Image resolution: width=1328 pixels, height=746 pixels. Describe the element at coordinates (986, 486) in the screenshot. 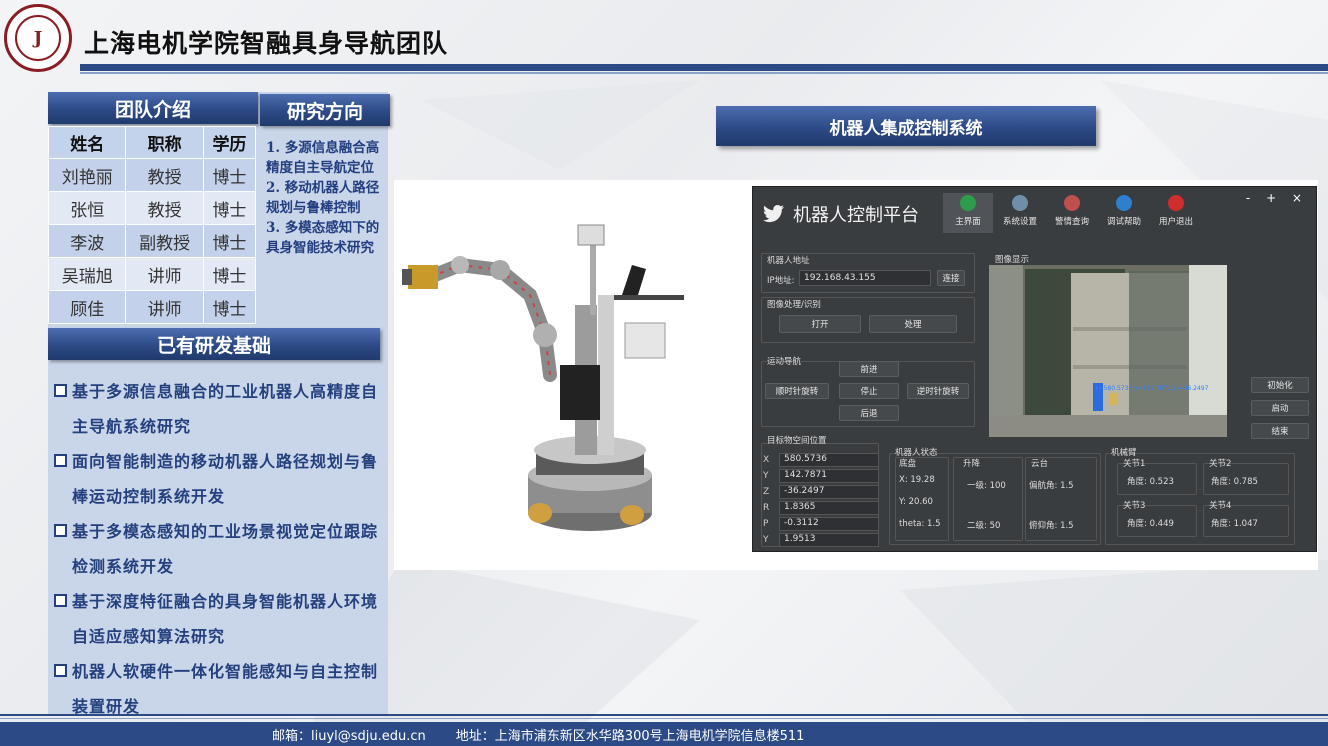

I see `lift-1: 一级: 100` at that location.